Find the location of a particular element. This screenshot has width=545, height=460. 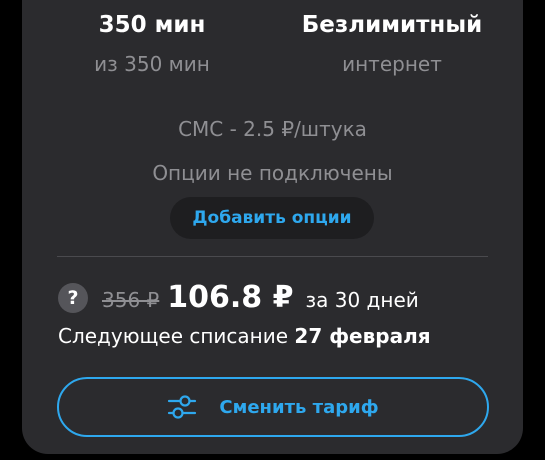

minutes-stat: 350 мин из 350 мин is located at coordinates (152, 44).